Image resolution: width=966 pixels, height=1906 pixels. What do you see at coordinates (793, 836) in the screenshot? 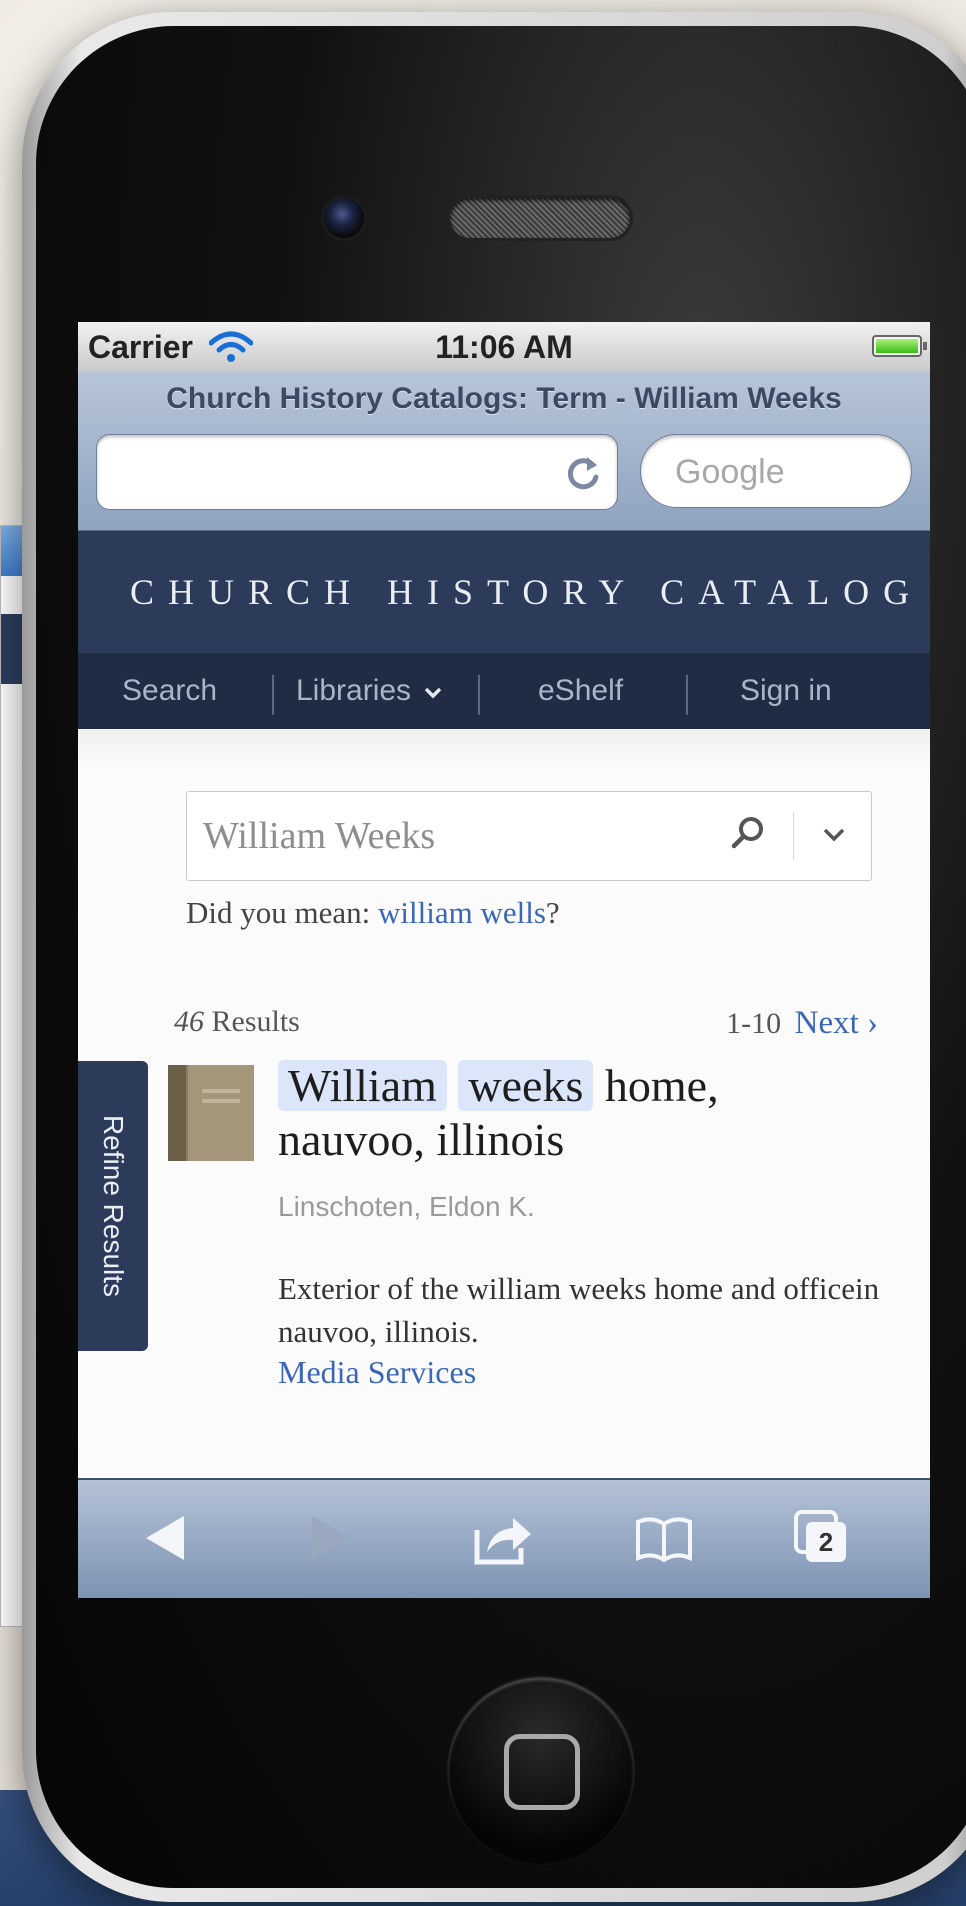
I see `search-divider` at bounding box center [793, 836].